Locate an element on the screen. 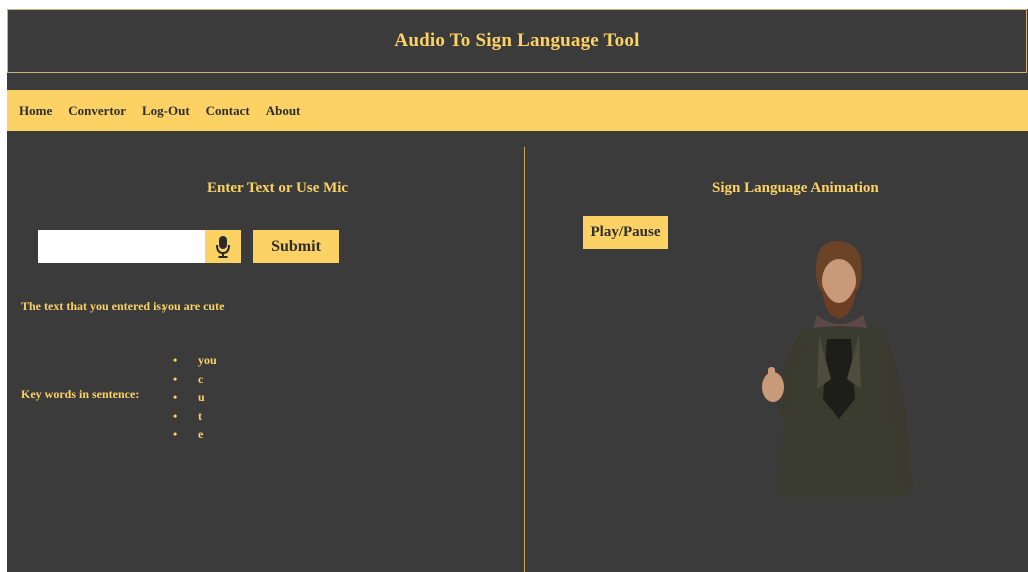 Image resolution: width=1028 pixels, height=572 pixels. app-title: Audio To Sign Language Tool is located at coordinates (517, 40).